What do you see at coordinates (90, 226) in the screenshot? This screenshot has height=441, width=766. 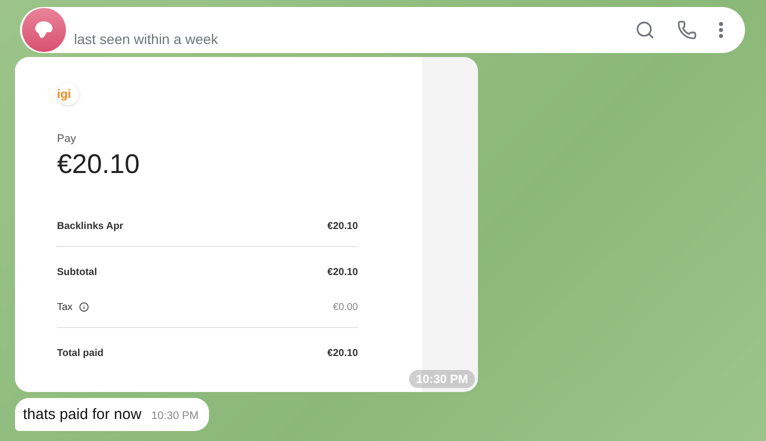 I see `line-label: Backlinks Apr` at bounding box center [90, 226].